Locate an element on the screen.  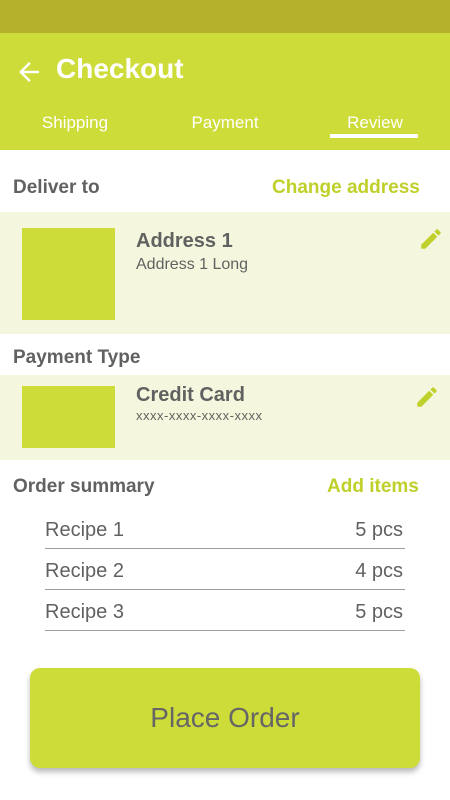
card-number: xxxx-xxxx-xxxx-xxxx is located at coordinates (199, 415).